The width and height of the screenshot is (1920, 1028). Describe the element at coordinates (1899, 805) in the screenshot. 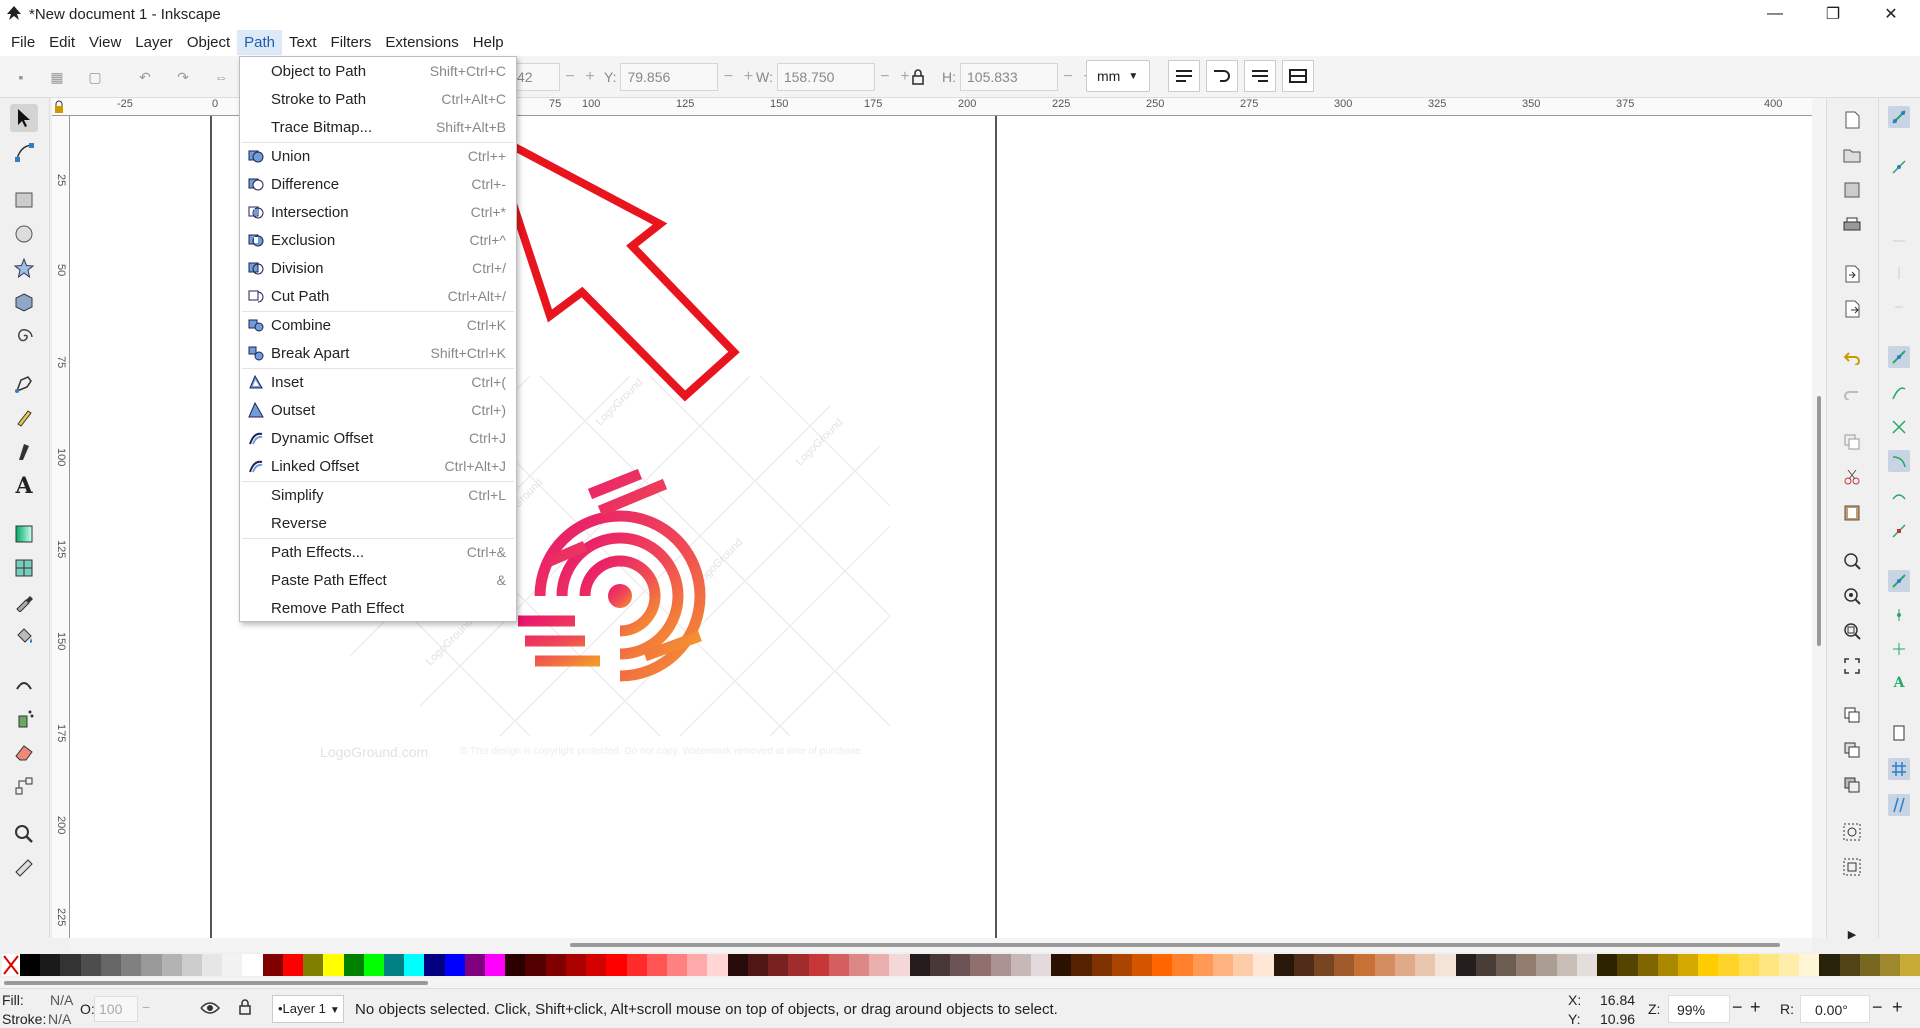

I see `snap-guide-icon` at that location.